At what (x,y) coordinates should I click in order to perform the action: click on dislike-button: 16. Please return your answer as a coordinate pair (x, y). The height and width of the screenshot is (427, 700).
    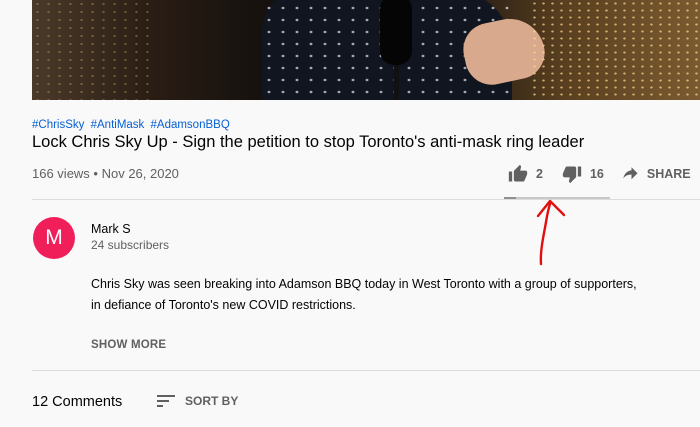
    Looking at the image, I should click on (582, 174).